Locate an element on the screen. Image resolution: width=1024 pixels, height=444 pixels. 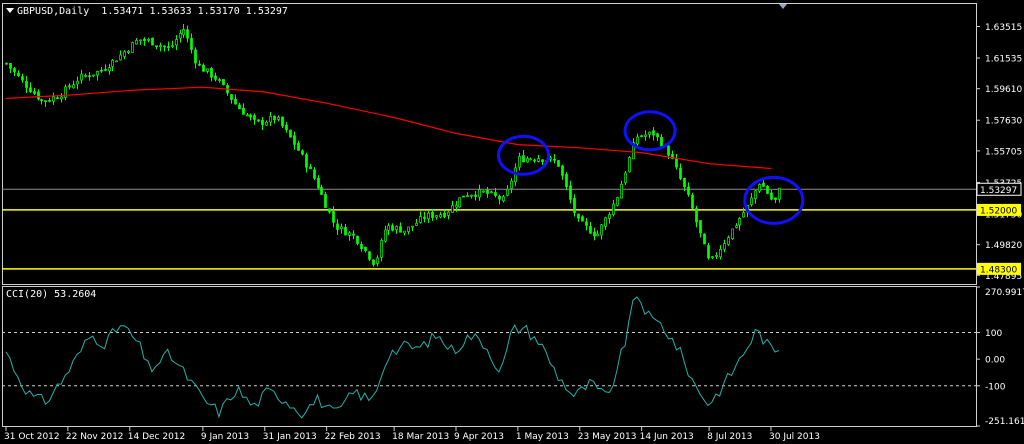
time-tick-label: 9 Jan 2013 is located at coordinates (225, 437).